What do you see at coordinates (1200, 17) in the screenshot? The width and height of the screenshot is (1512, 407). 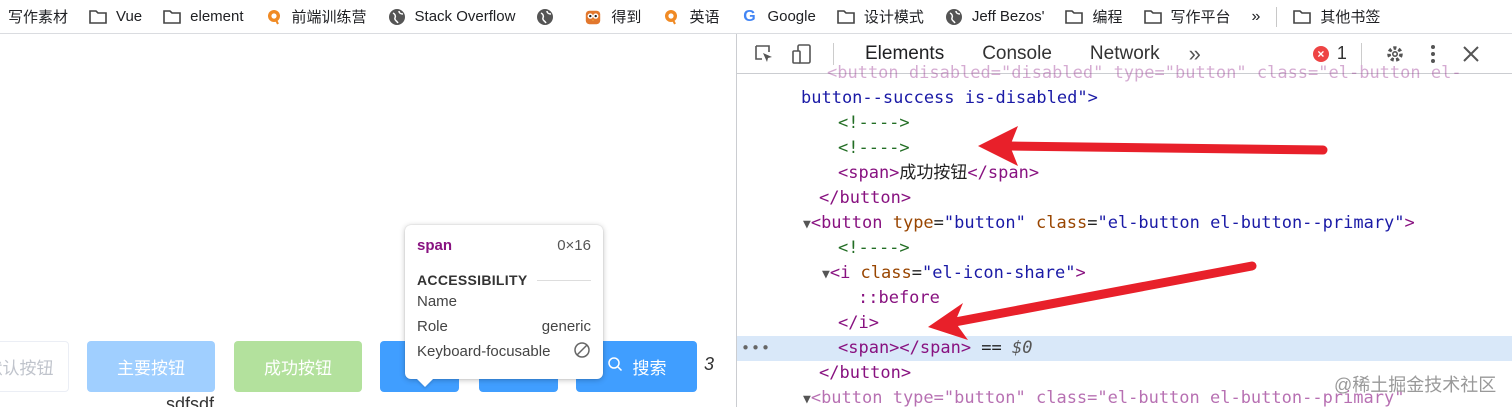 I see `bookmark-label: 写作平台` at bounding box center [1200, 17].